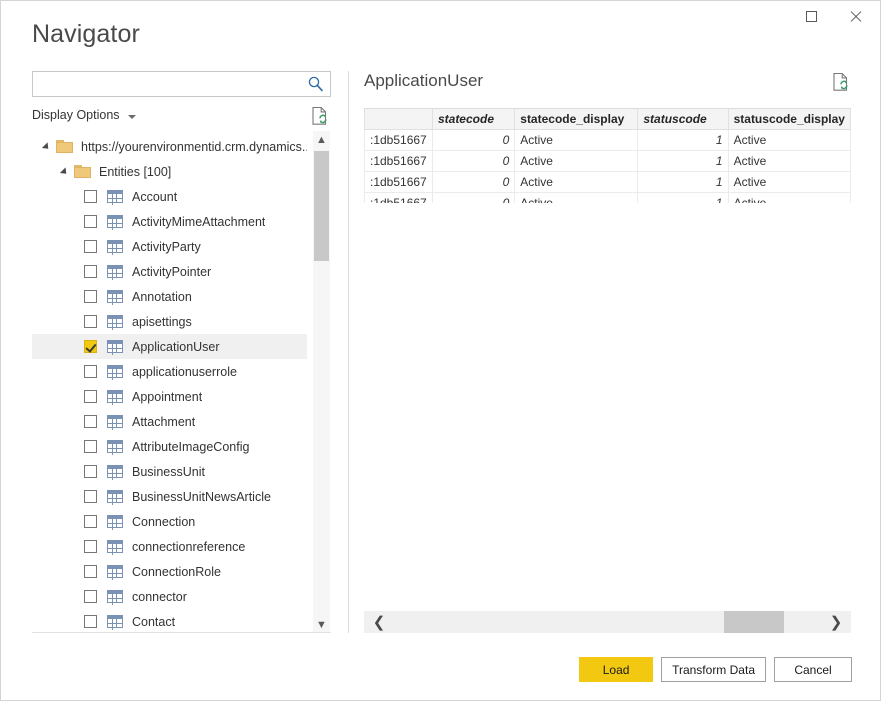 The height and width of the screenshot is (701, 881). I want to click on tree-item-appointment: Appointment, so click(169, 396).